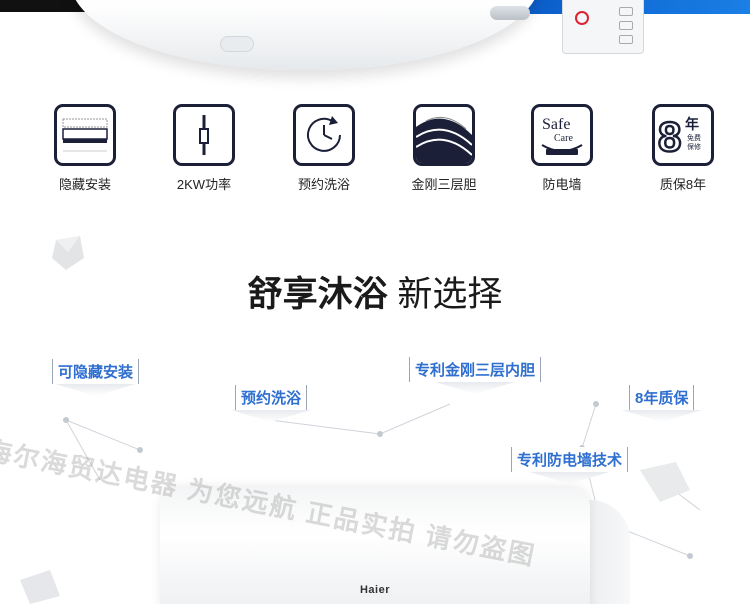 The height and width of the screenshot is (604, 750). What do you see at coordinates (692, 124) in the screenshot?
I see `warranty-year: 年` at bounding box center [692, 124].